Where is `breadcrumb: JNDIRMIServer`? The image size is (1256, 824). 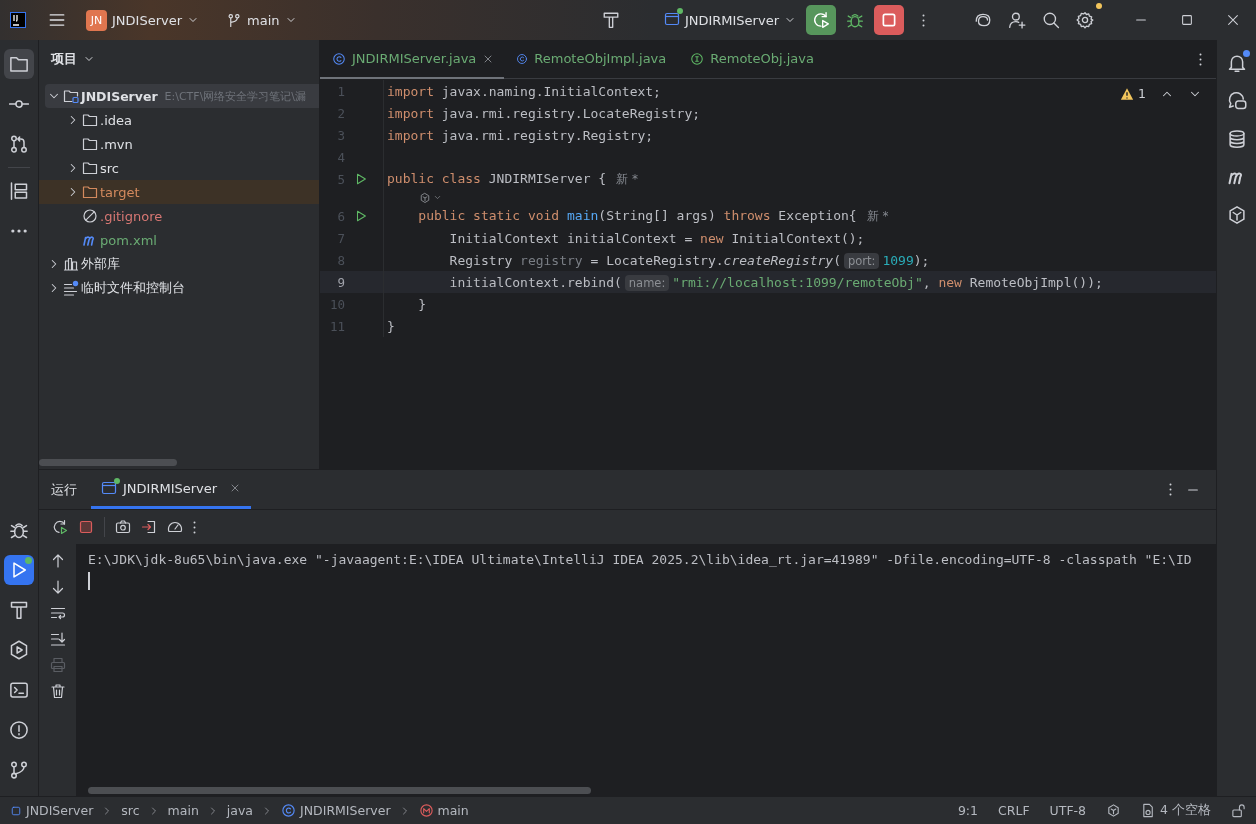 breadcrumb: JNDIRMIServer is located at coordinates (336, 810).